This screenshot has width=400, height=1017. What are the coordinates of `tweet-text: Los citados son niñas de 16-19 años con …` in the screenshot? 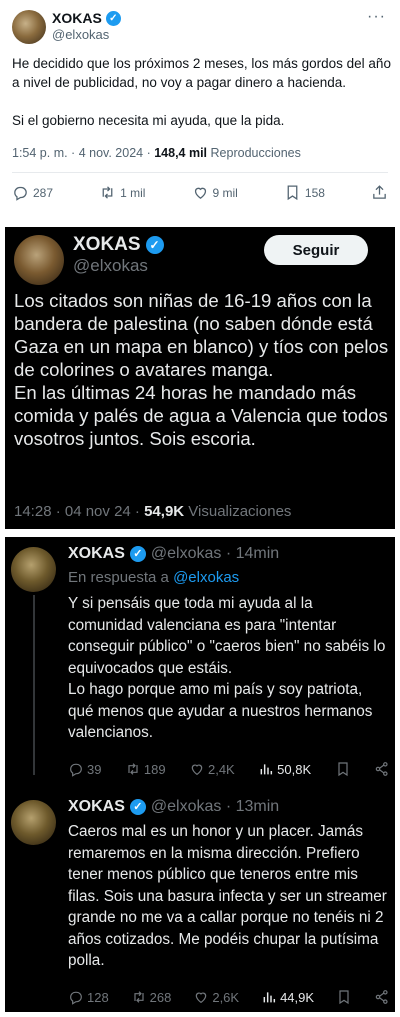 It's located at (201, 369).